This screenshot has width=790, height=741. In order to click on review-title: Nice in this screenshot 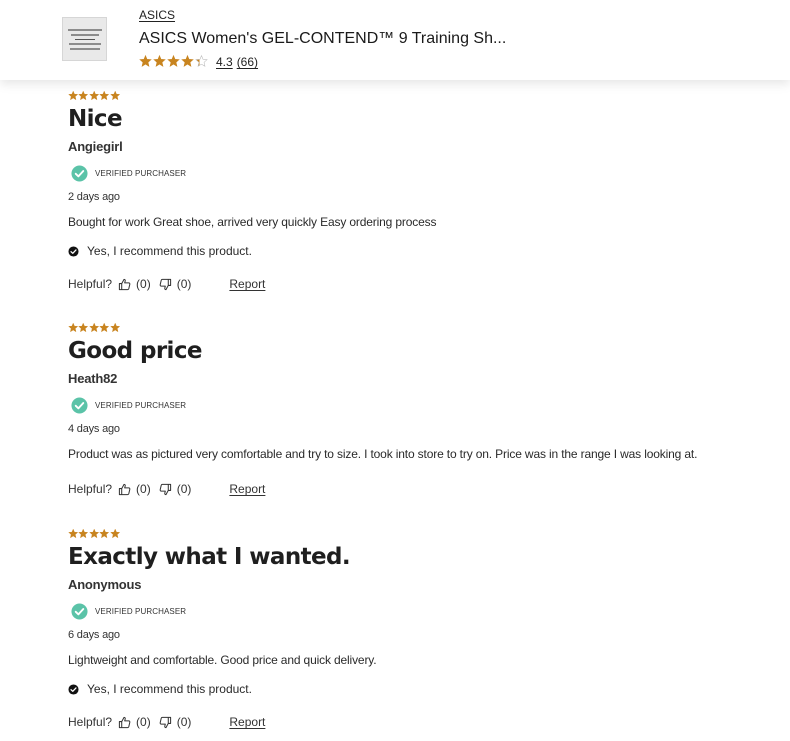, I will do `click(95, 119)`.